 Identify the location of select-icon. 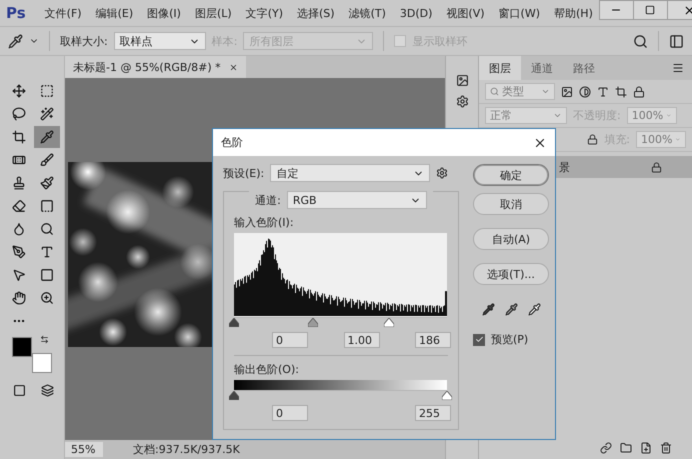
(19, 275).